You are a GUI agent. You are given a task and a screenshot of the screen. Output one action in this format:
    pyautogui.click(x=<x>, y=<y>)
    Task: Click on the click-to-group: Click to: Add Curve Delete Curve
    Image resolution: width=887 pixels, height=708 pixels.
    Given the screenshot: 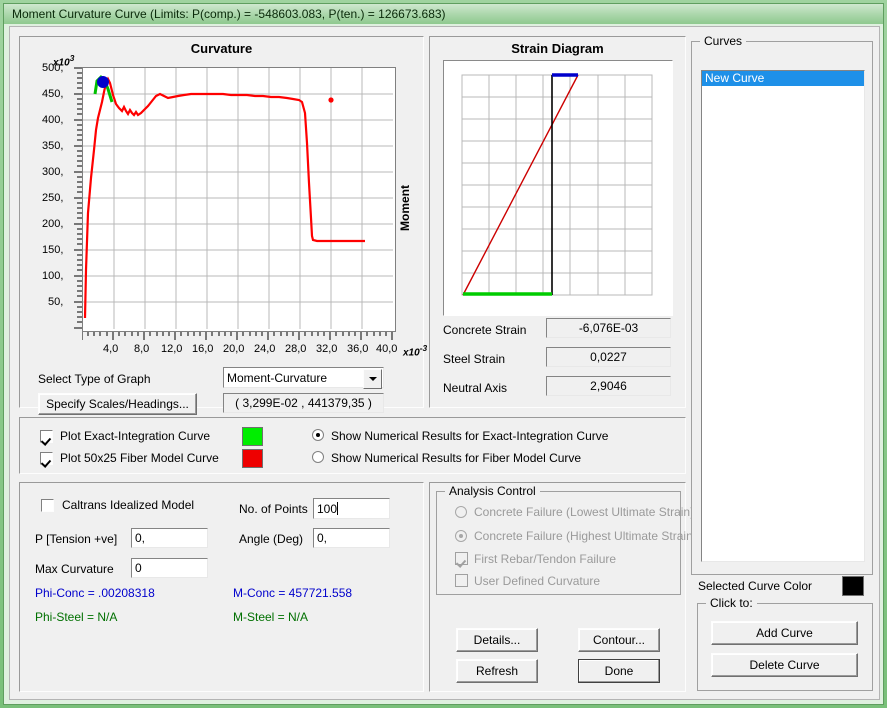 What is the action you would take?
    pyautogui.click(x=785, y=643)
    